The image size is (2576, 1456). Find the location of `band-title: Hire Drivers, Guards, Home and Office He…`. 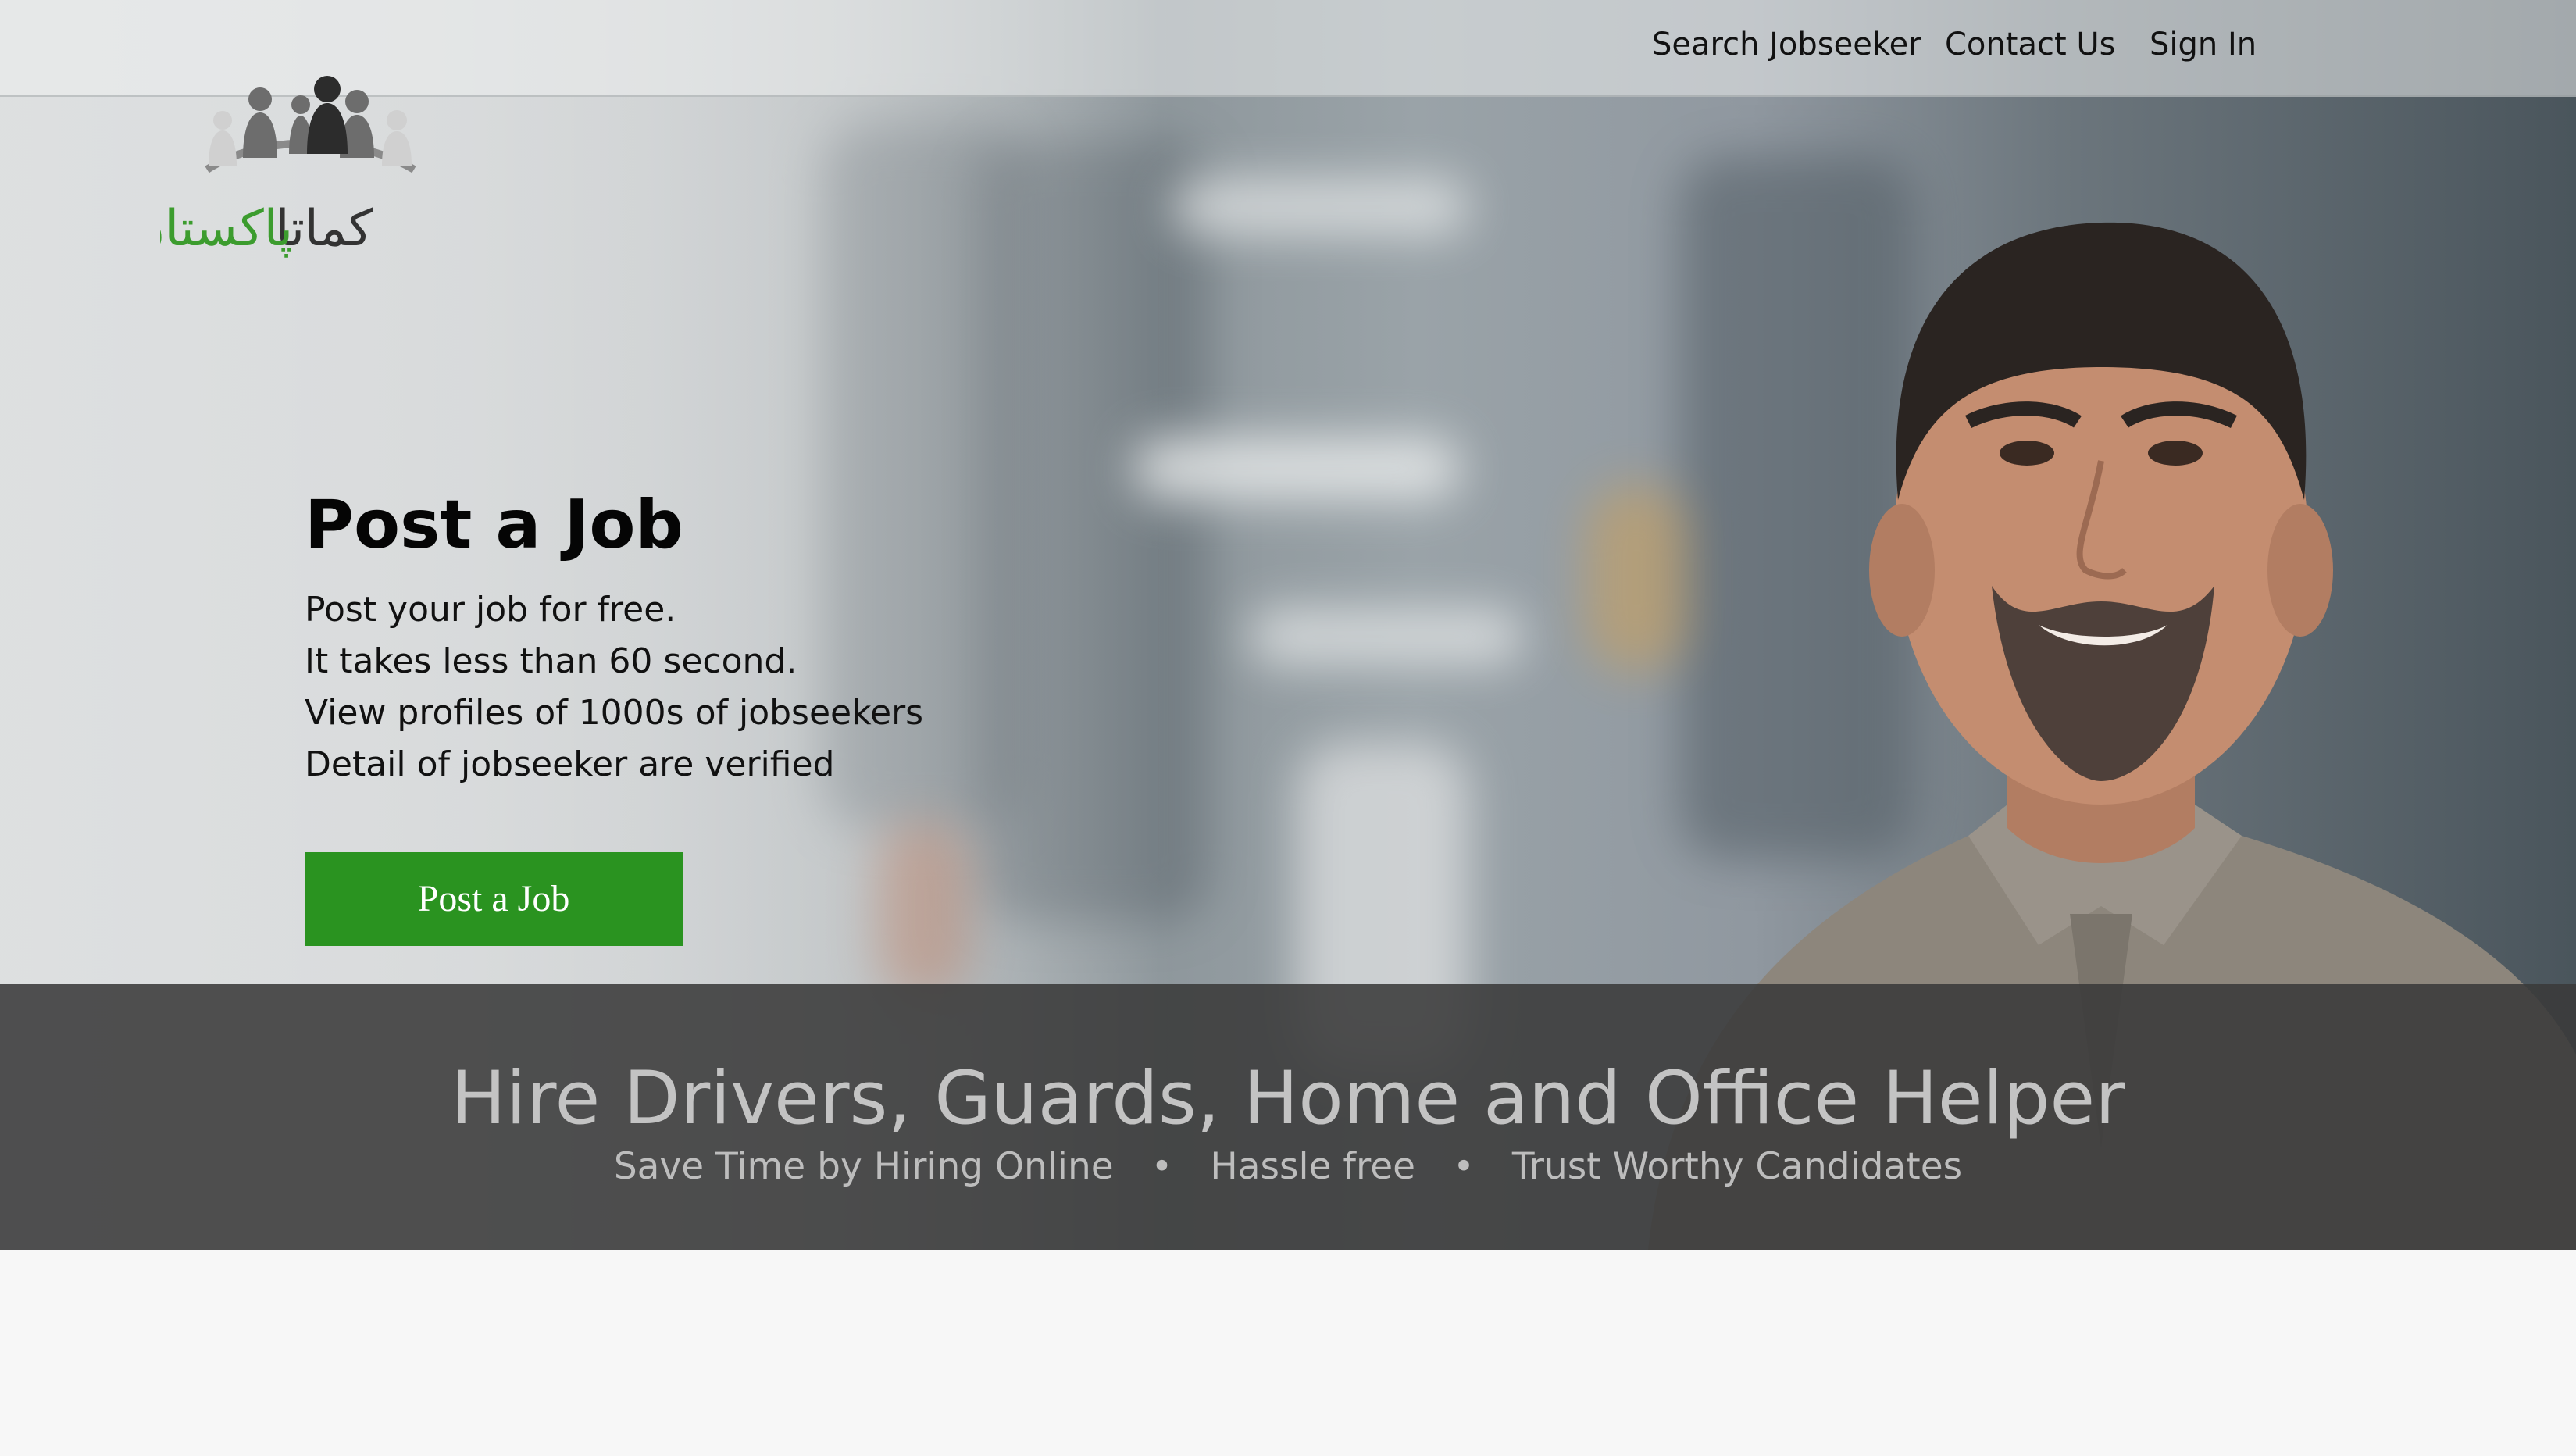

band-title: Hire Drivers, Guards, Home and Office He… is located at coordinates (1288, 1098).